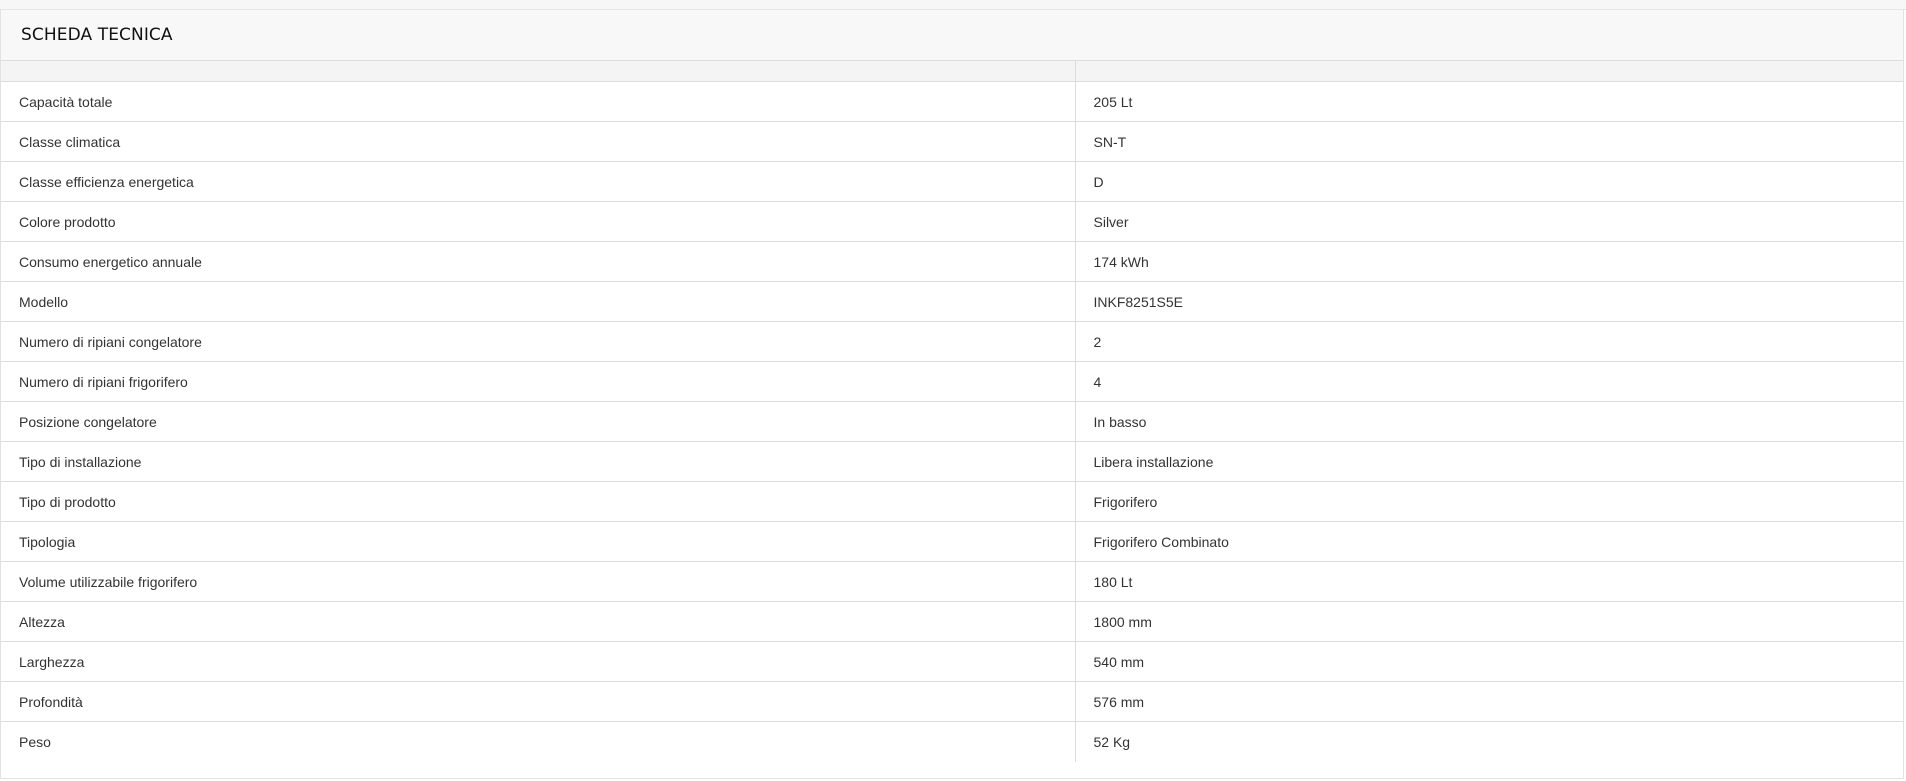 The height and width of the screenshot is (781, 1906). I want to click on spec-label: Tipologia, so click(538, 541).